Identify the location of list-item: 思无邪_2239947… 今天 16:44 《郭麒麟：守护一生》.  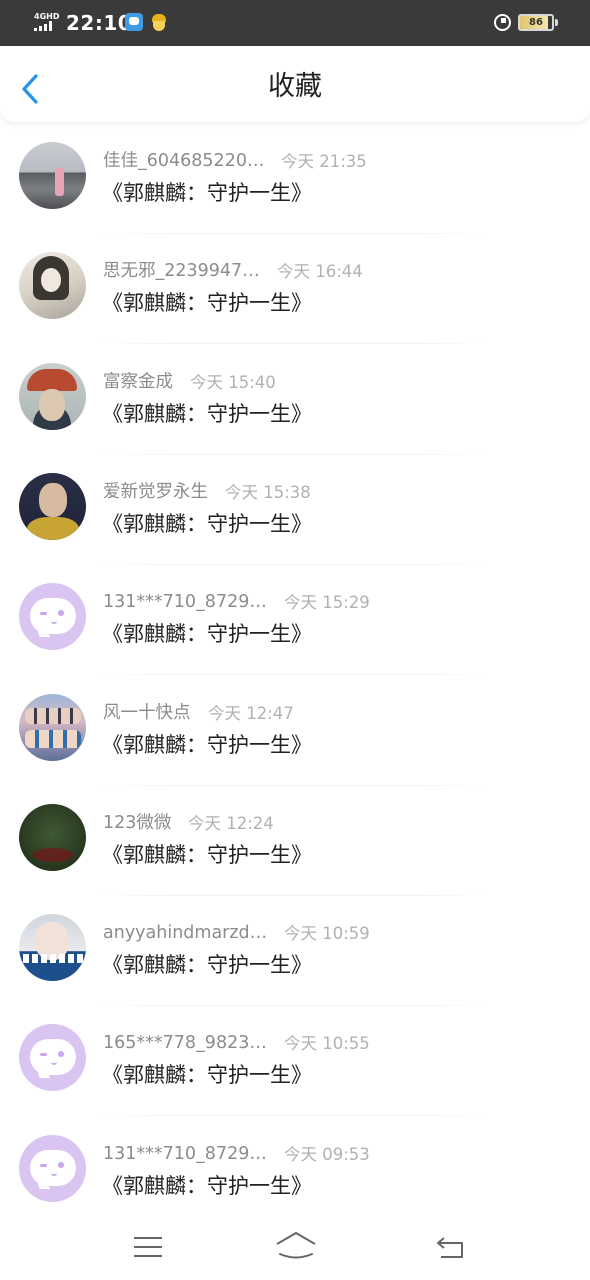
(295, 289).